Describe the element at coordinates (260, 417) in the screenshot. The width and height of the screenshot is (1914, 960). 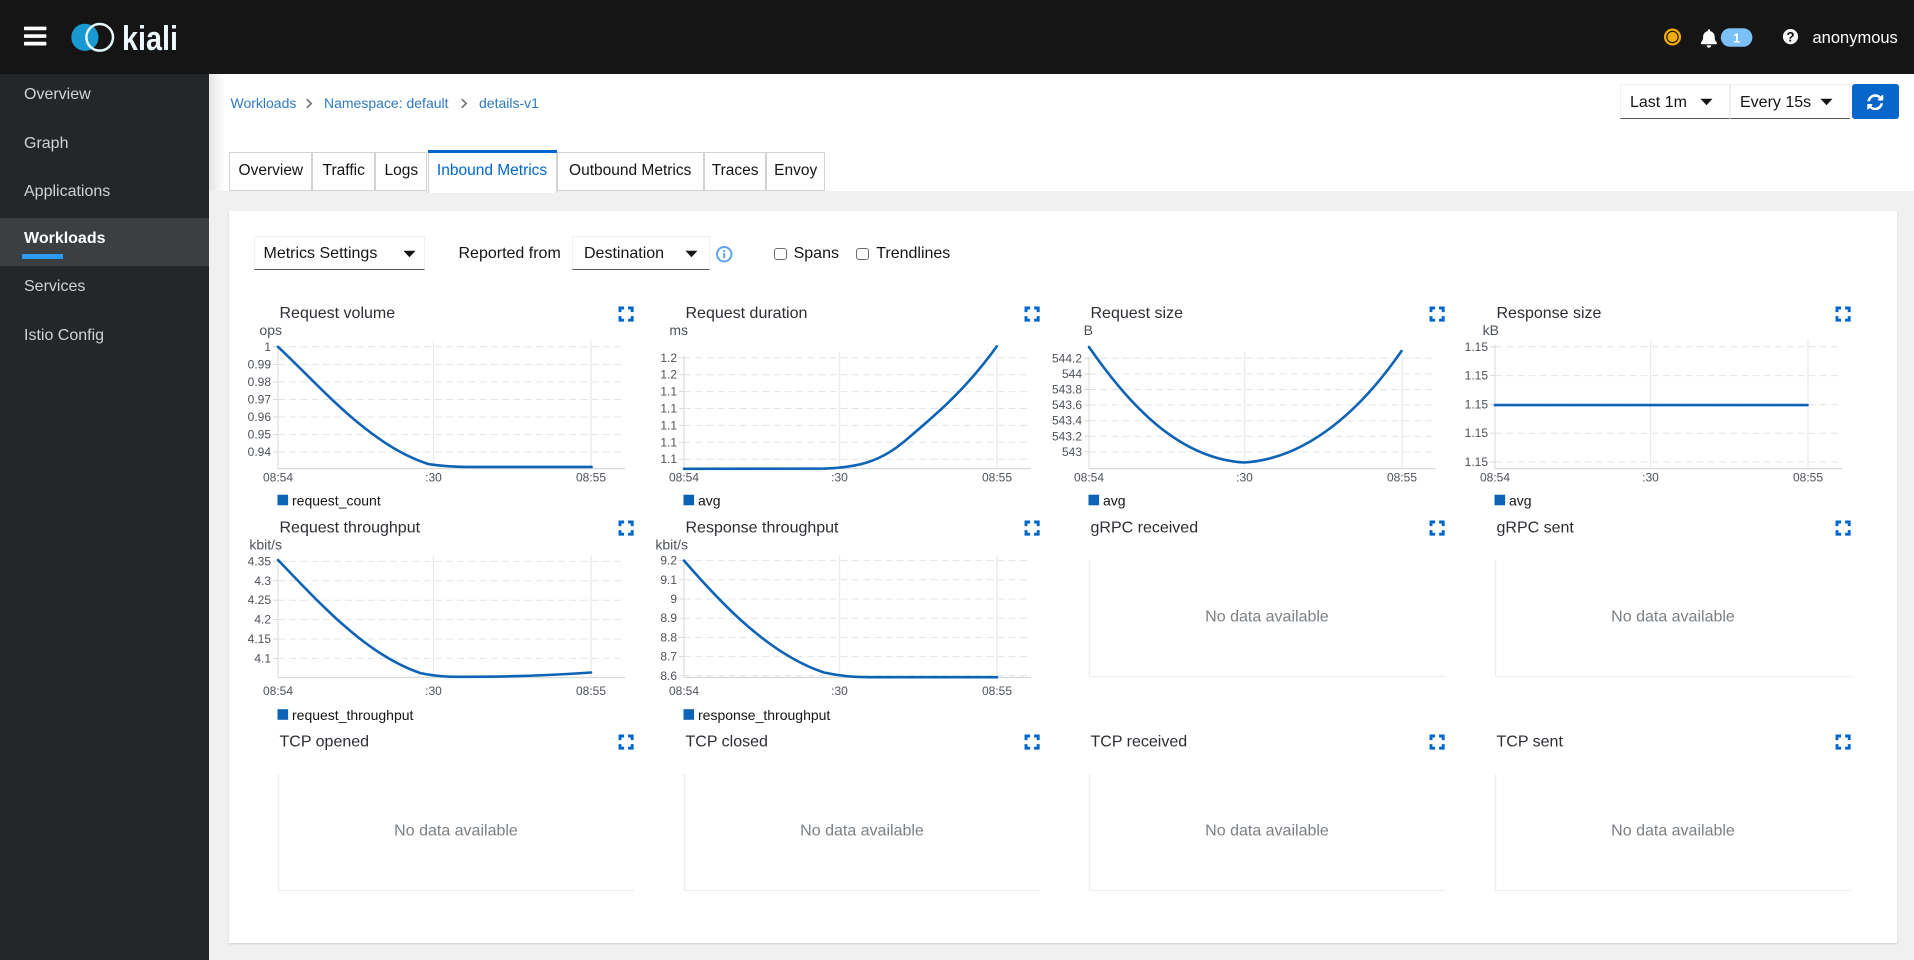
I see `svg-text: 0.96` at that location.